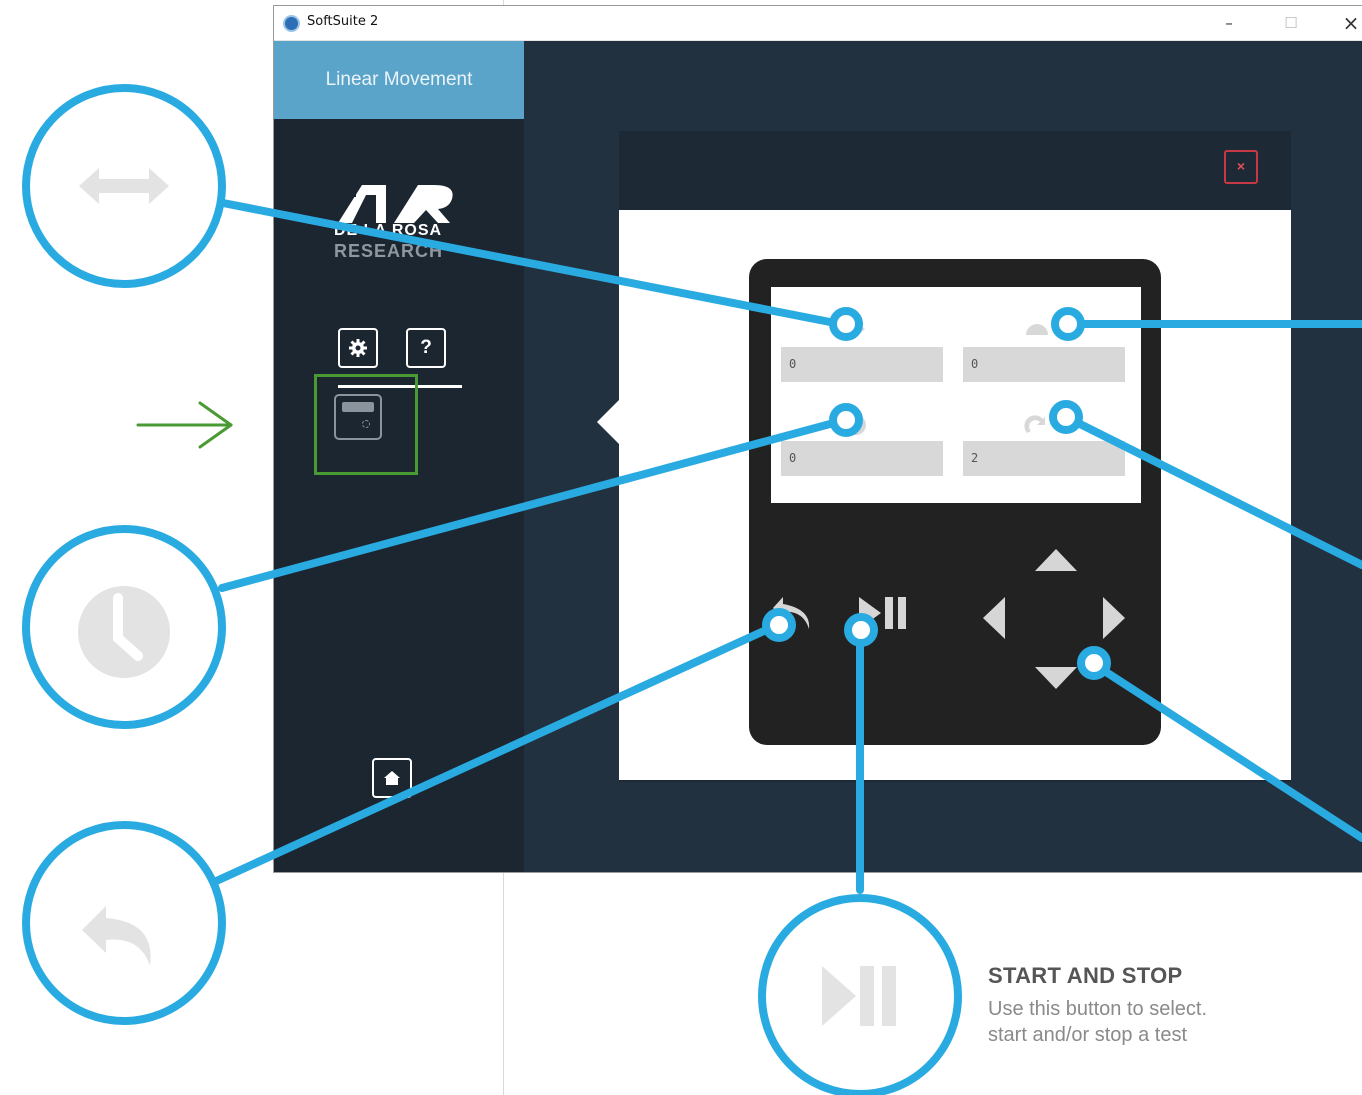  I want to click on clock-icon, so click(124, 632).